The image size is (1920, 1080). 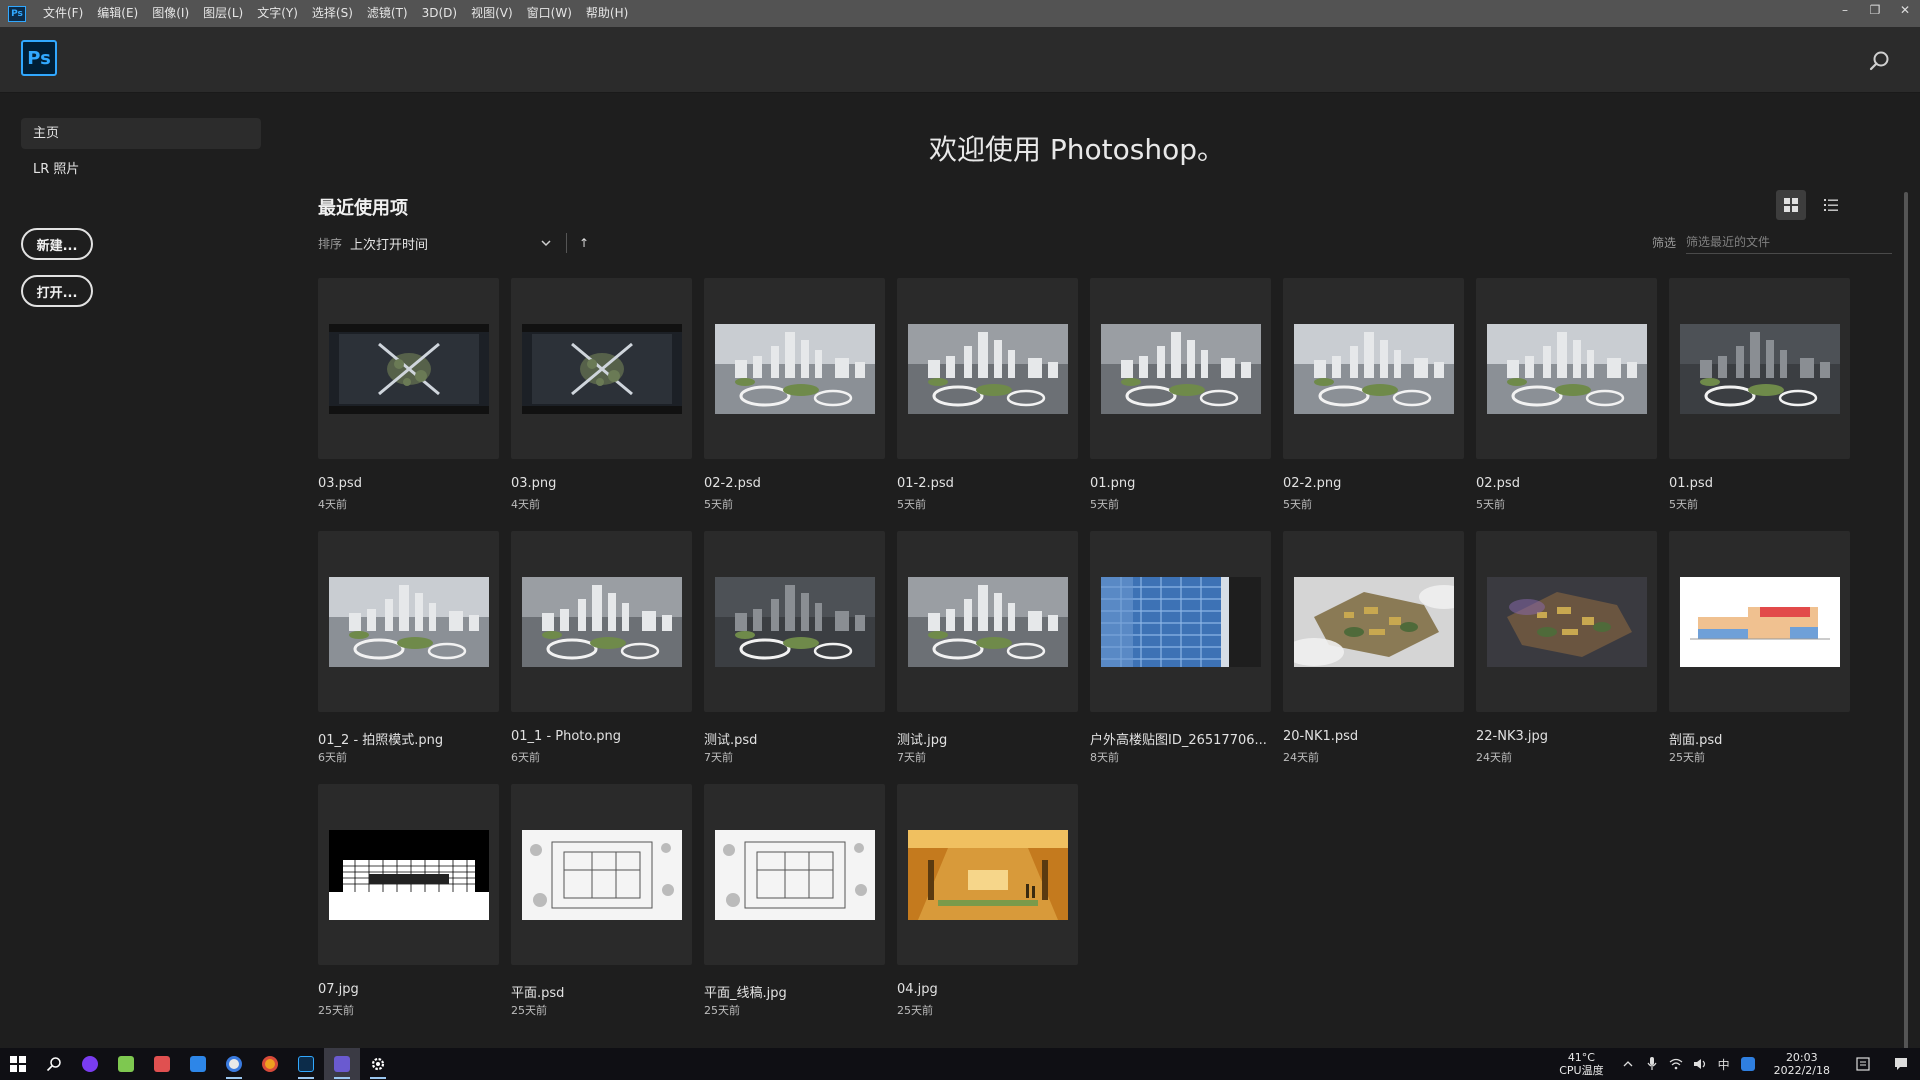 I want to click on sidebar-item-home: 主页, so click(x=141, y=133).